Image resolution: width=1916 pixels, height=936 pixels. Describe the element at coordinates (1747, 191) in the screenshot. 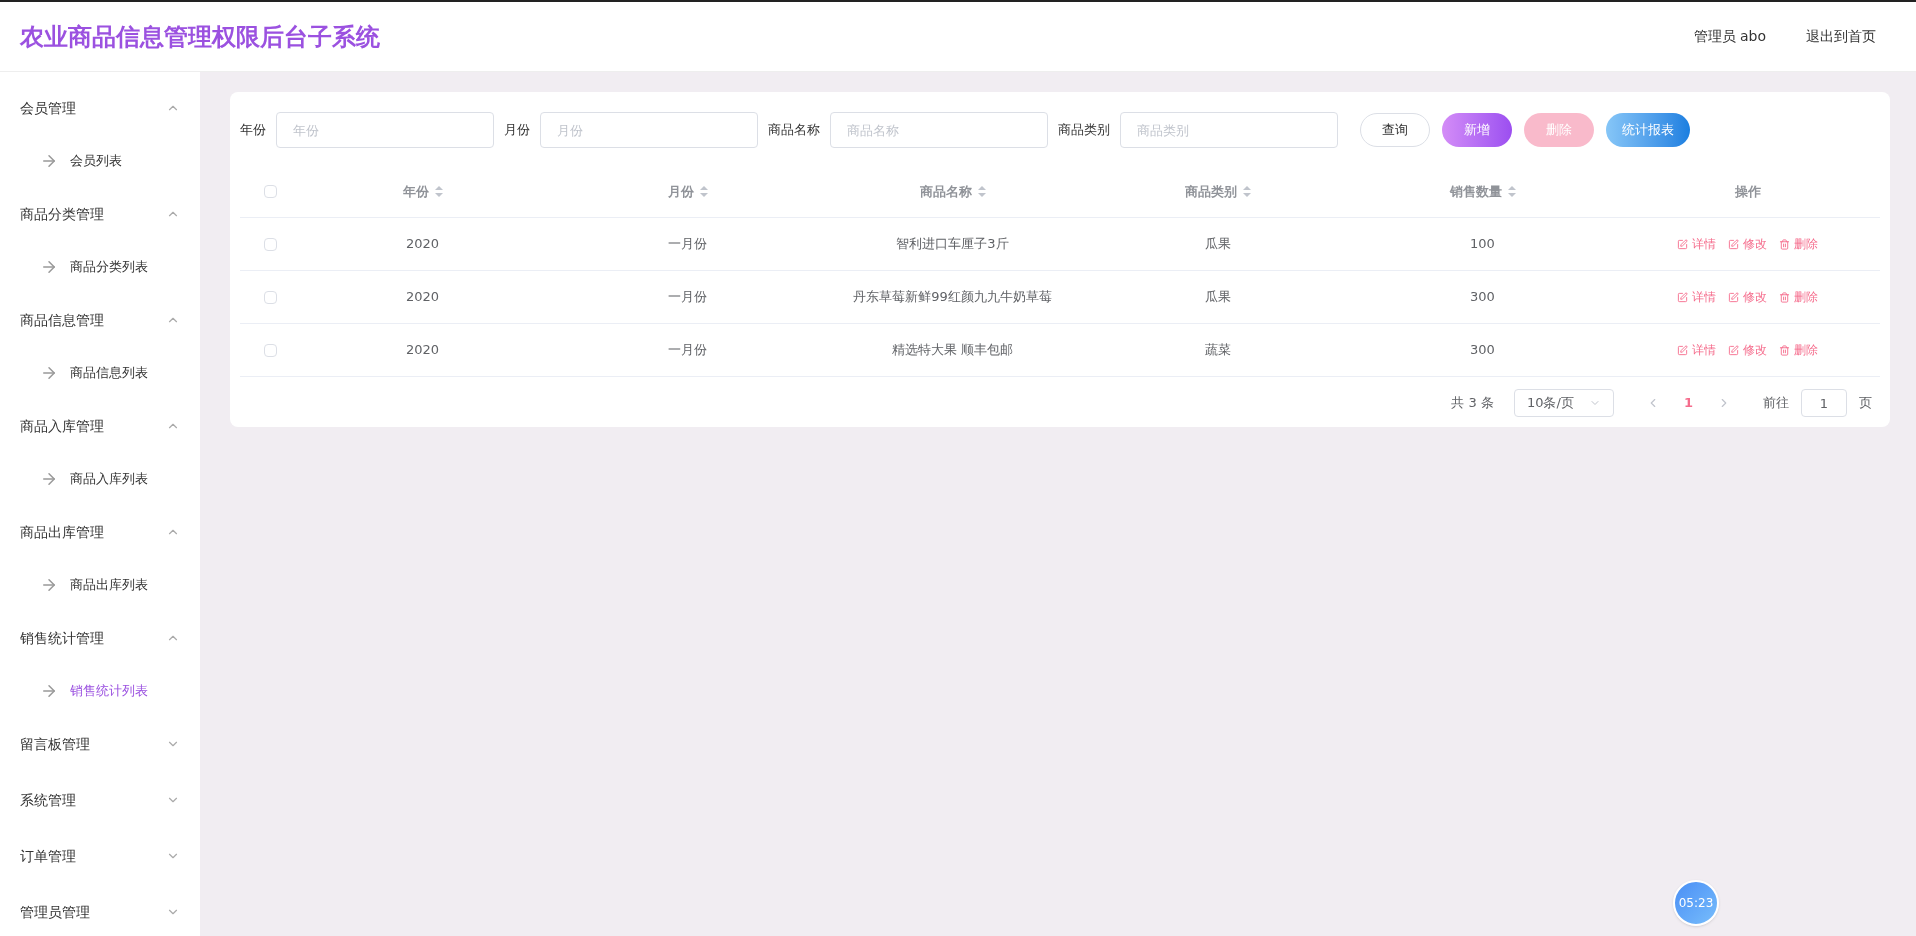

I see `column-header: 操作` at that location.